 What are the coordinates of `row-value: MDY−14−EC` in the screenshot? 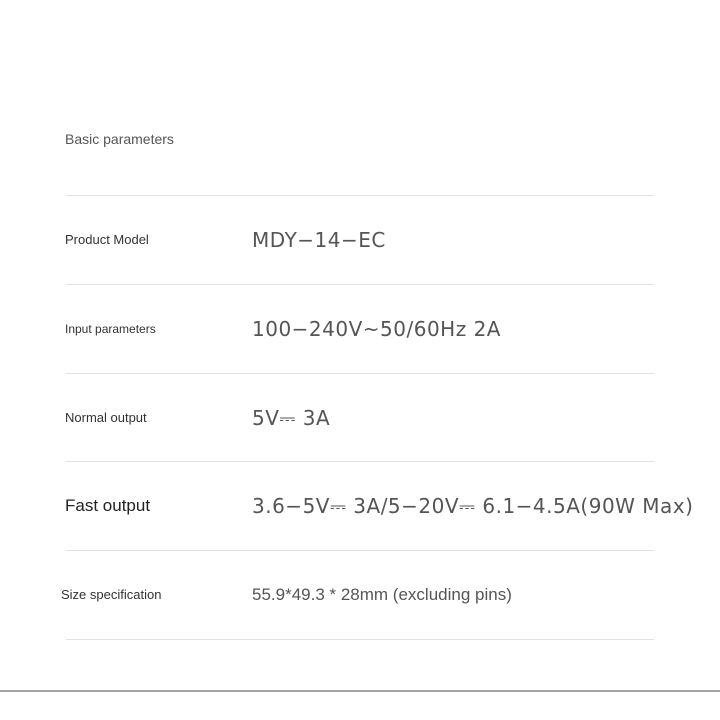 It's located at (319, 240).